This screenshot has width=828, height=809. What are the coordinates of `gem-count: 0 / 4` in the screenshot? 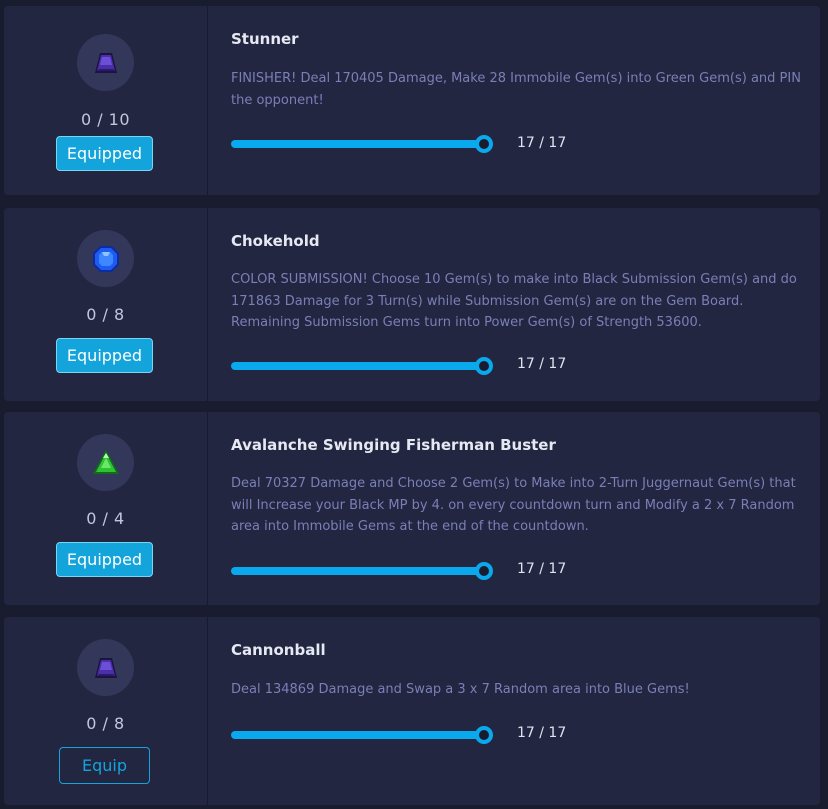 It's located at (105, 518).